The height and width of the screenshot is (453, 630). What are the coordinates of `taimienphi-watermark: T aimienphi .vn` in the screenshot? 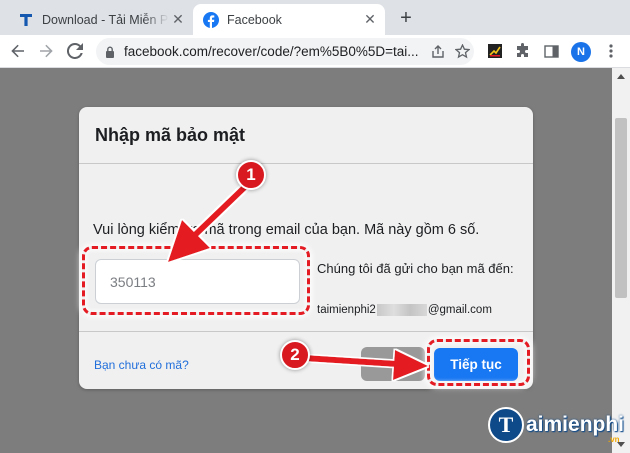 It's located at (556, 425).